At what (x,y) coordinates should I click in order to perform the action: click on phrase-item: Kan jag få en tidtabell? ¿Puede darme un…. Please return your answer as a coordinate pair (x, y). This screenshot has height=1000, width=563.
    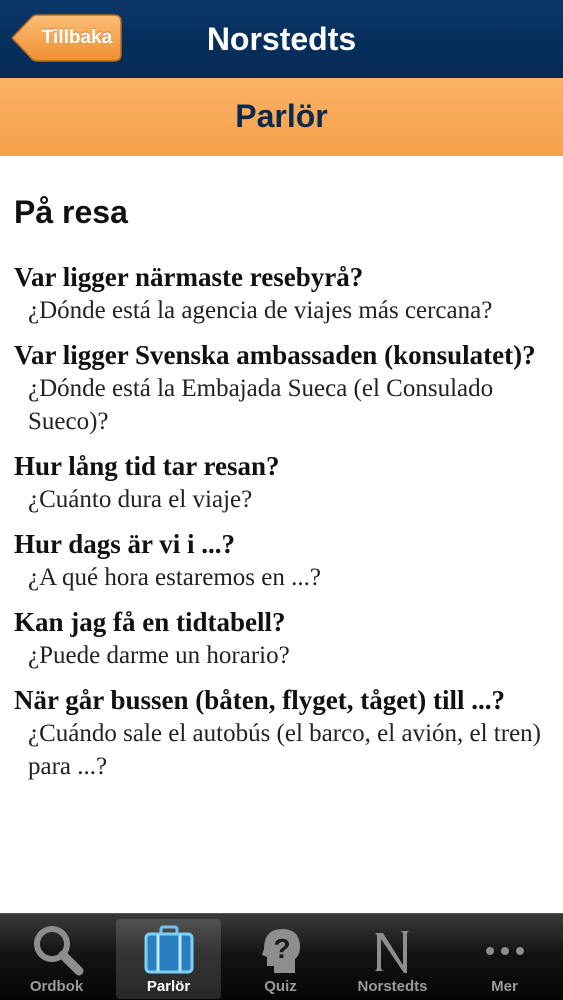
    Looking at the image, I should click on (281, 638).